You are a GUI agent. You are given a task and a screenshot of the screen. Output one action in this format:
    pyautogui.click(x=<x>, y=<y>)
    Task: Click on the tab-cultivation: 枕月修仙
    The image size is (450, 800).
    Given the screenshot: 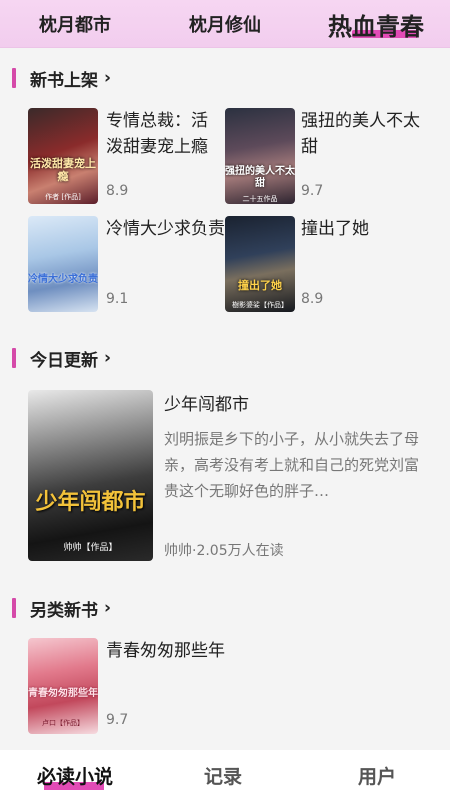 What is the action you would take?
    pyautogui.click(x=225, y=24)
    